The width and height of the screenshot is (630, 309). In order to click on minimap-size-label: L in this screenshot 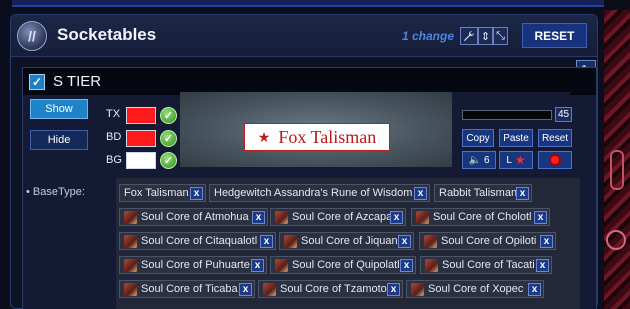, I will do `click(509, 160)`.